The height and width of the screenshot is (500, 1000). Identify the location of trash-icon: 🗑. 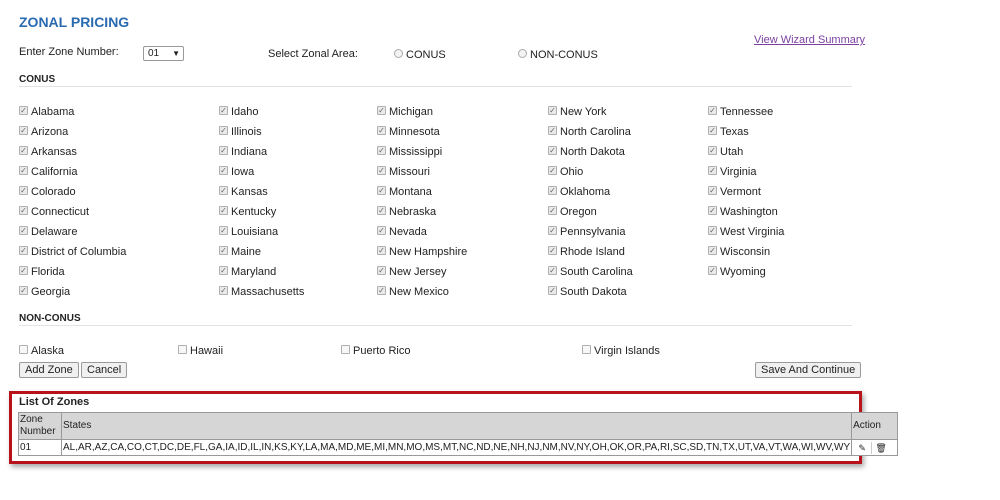
(880, 447).